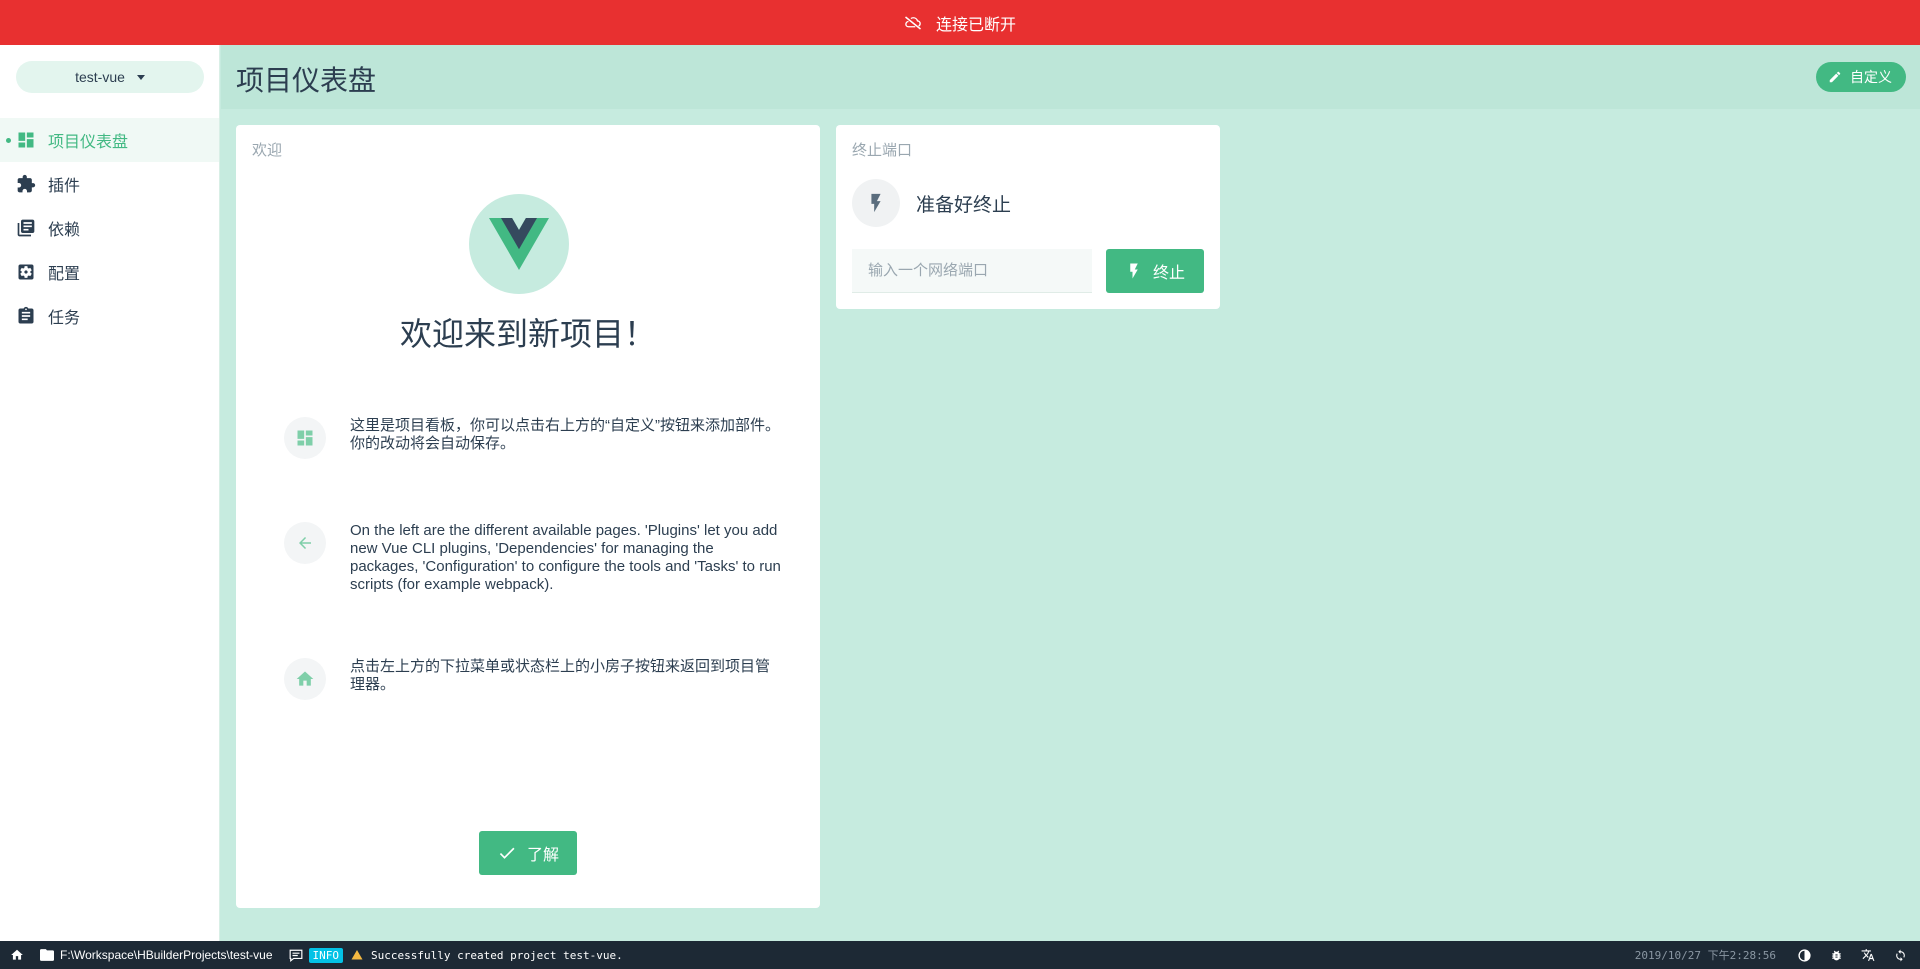  Describe the element at coordinates (64, 318) in the screenshot. I see `sidebar-item-label: 任务` at that location.